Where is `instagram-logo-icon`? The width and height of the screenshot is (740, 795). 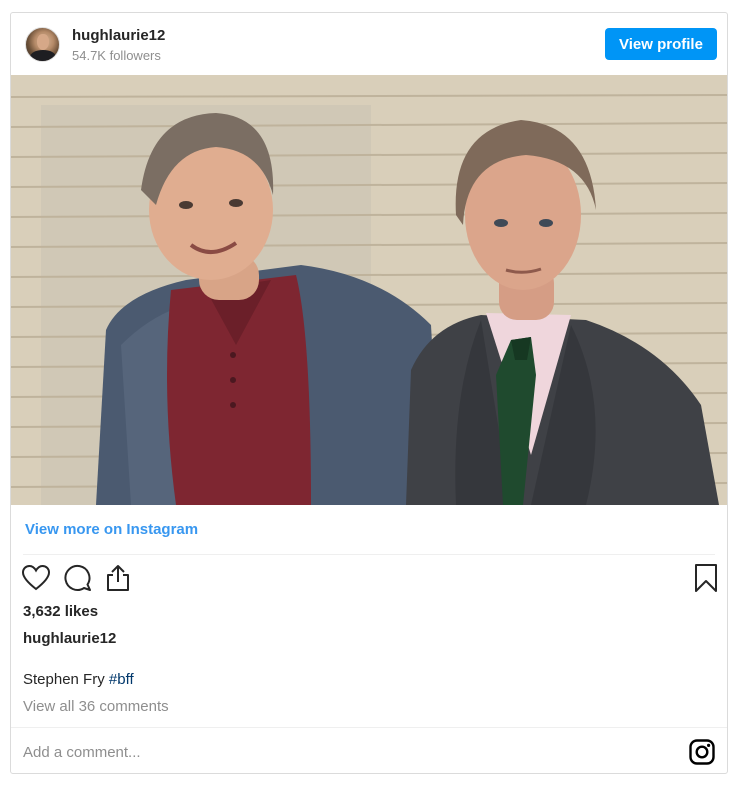
instagram-logo-icon is located at coordinates (702, 752).